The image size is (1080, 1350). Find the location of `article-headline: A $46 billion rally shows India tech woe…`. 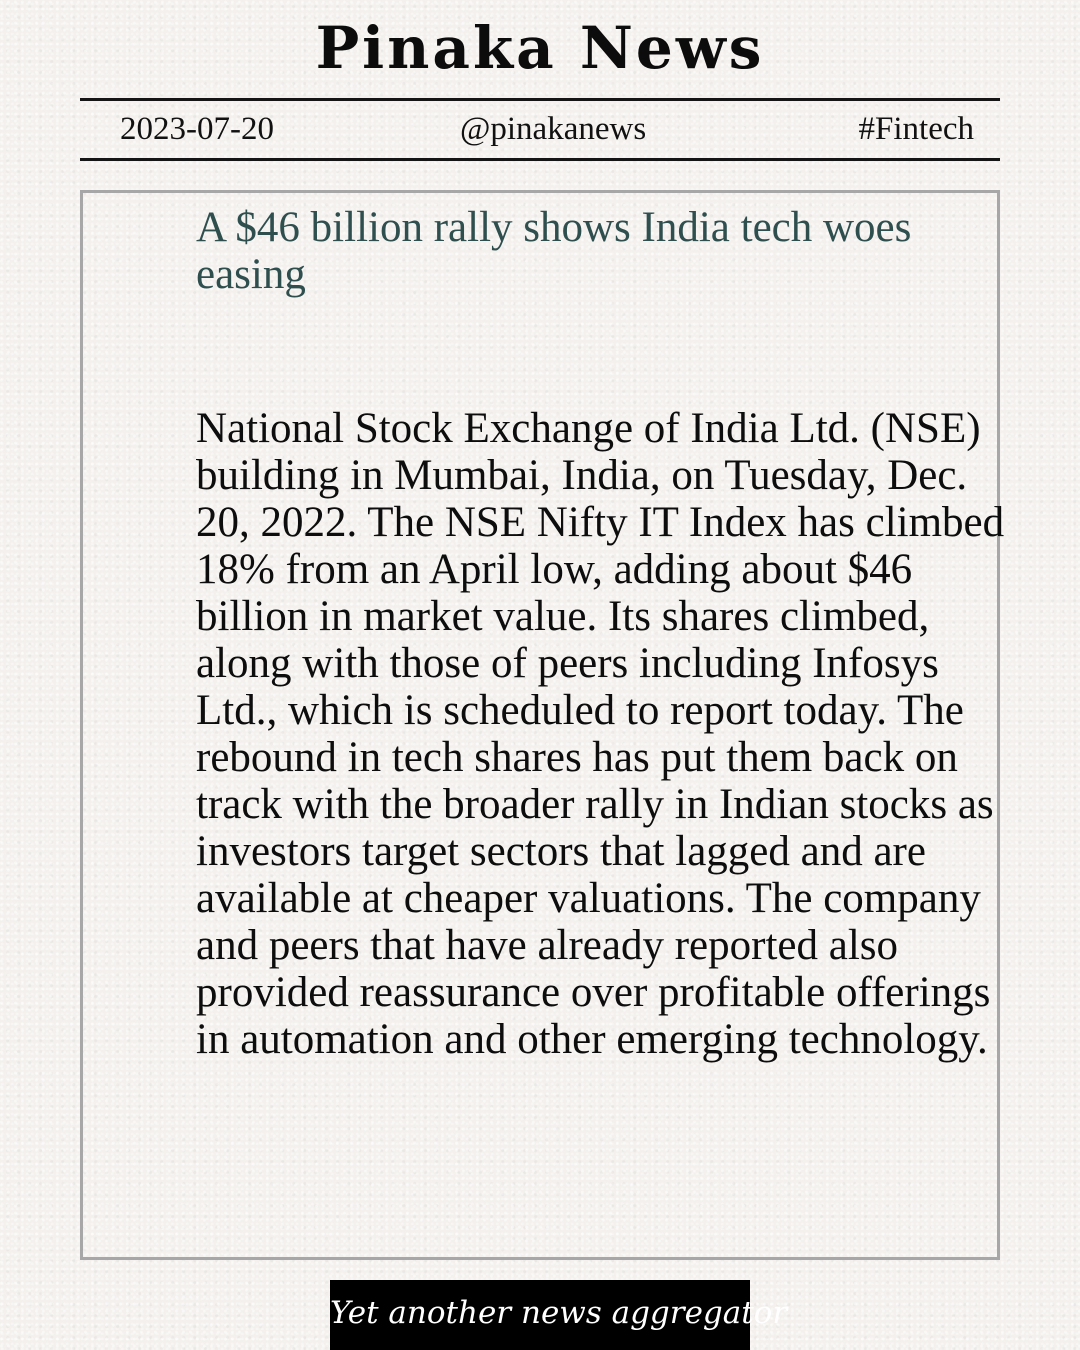

article-headline: A $46 billion rally shows India tech woe… is located at coordinates (554, 251).